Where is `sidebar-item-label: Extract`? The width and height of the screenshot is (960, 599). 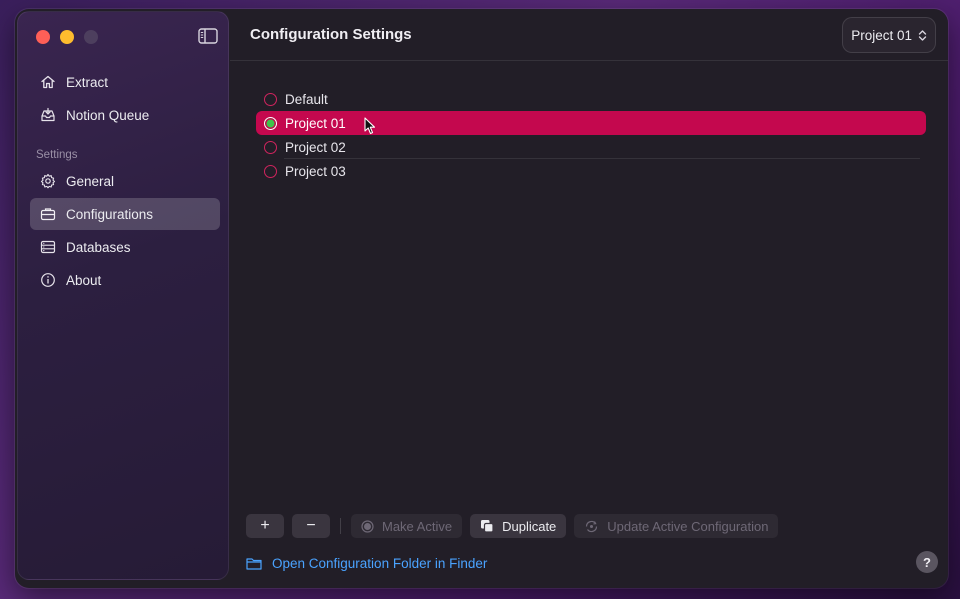 sidebar-item-label: Extract is located at coordinates (87, 82).